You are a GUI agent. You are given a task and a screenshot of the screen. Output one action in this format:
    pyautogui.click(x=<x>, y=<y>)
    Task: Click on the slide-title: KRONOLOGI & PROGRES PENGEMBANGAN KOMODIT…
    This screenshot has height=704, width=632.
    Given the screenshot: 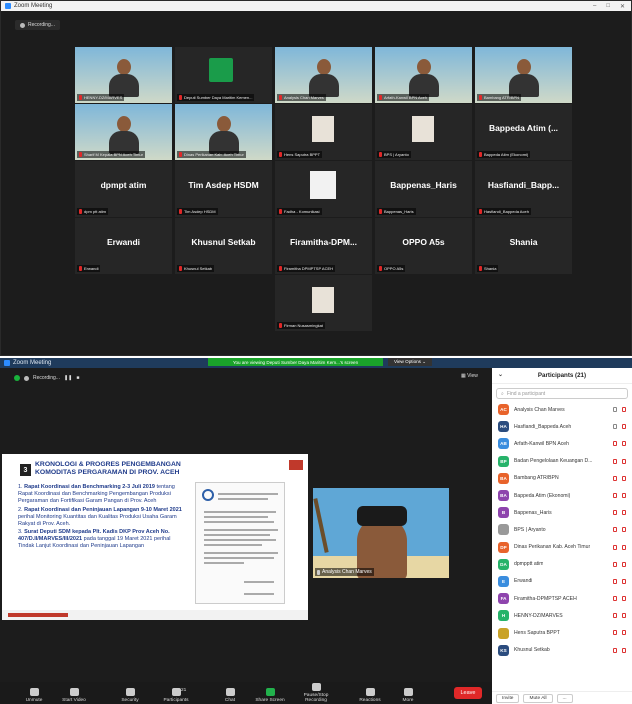 What is the action you would take?
    pyautogui.click(x=160, y=469)
    